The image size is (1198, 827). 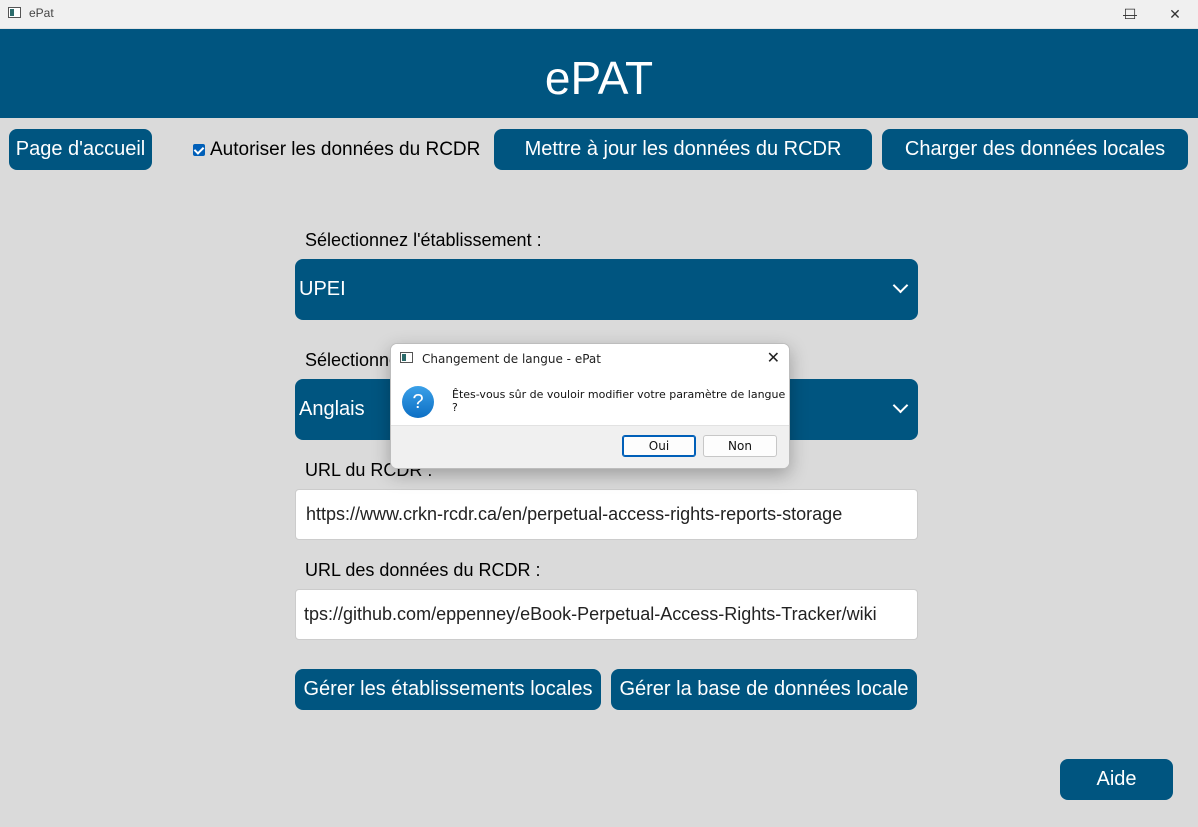 What do you see at coordinates (1175, 14) in the screenshot?
I see `close-window-icon: ✕` at bounding box center [1175, 14].